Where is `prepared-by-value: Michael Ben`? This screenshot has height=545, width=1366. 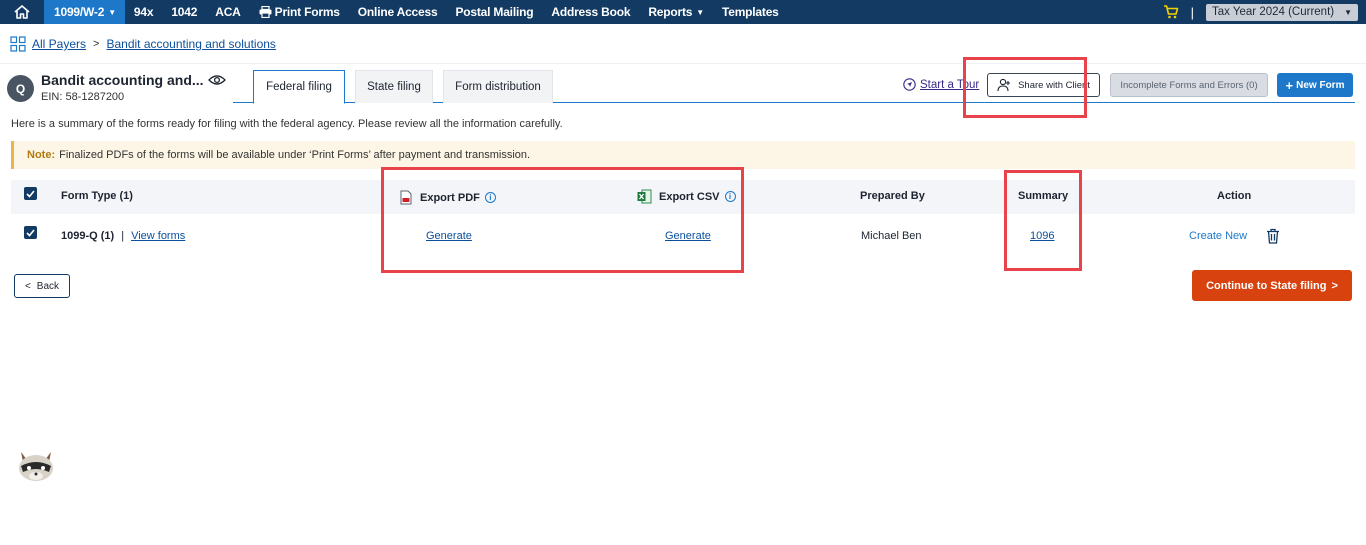 prepared-by-value: Michael Ben is located at coordinates (891, 236).